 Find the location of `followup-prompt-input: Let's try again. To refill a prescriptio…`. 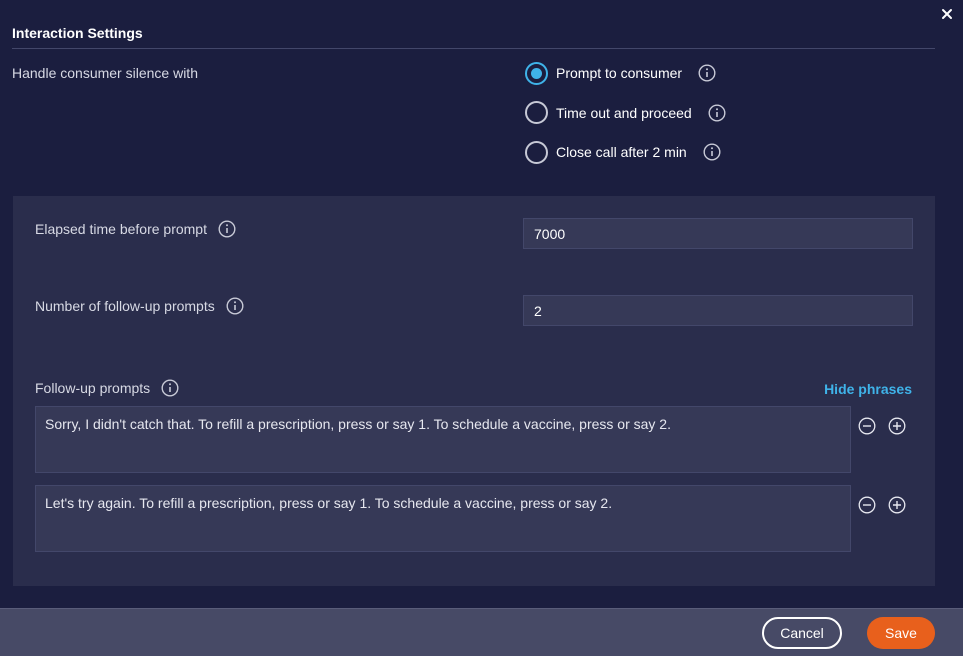

followup-prompt-input: Let's try again. To refill a prescriptio… is located at coordinates (443, 518).